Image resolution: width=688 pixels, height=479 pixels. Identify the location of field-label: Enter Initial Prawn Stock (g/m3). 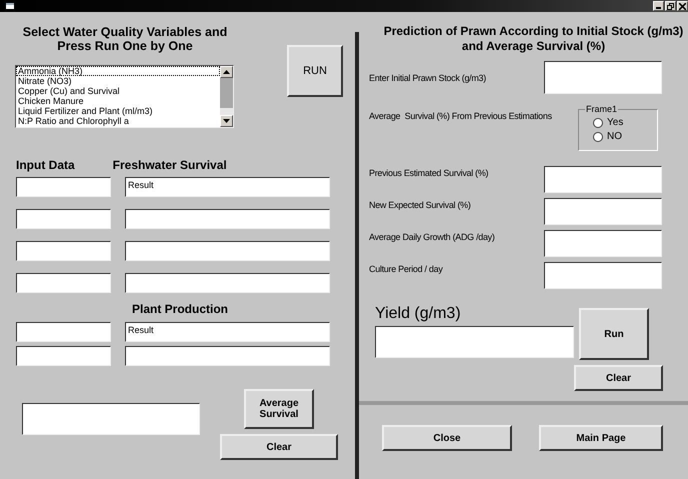
(427, 77).